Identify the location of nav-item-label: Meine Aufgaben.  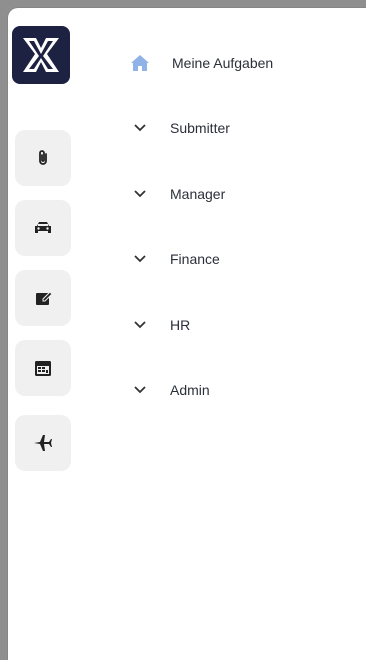
(223, 63).